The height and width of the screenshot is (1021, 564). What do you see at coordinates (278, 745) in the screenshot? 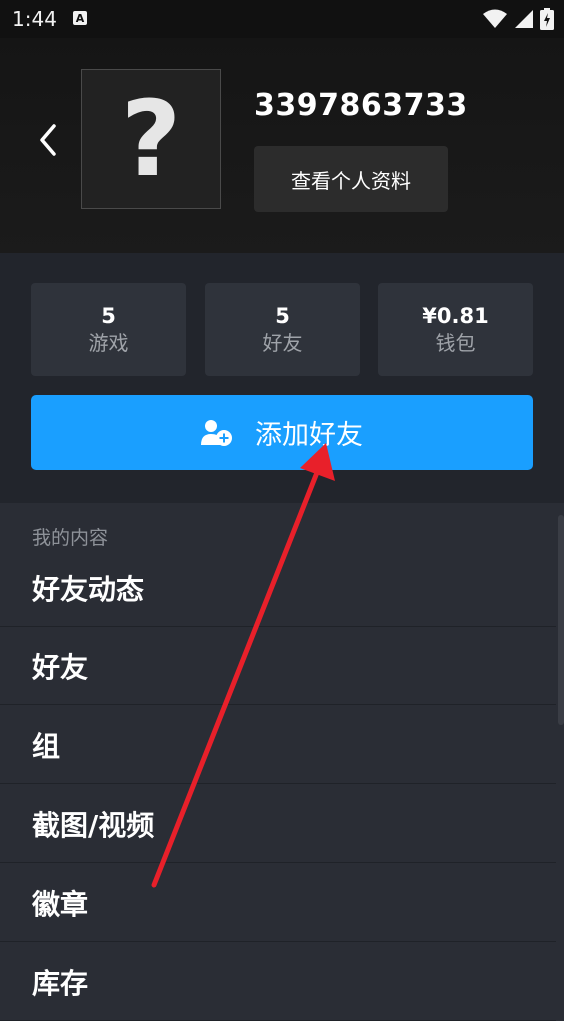
I see `menu-item-groups: 组` at bounding box center [278, 745].